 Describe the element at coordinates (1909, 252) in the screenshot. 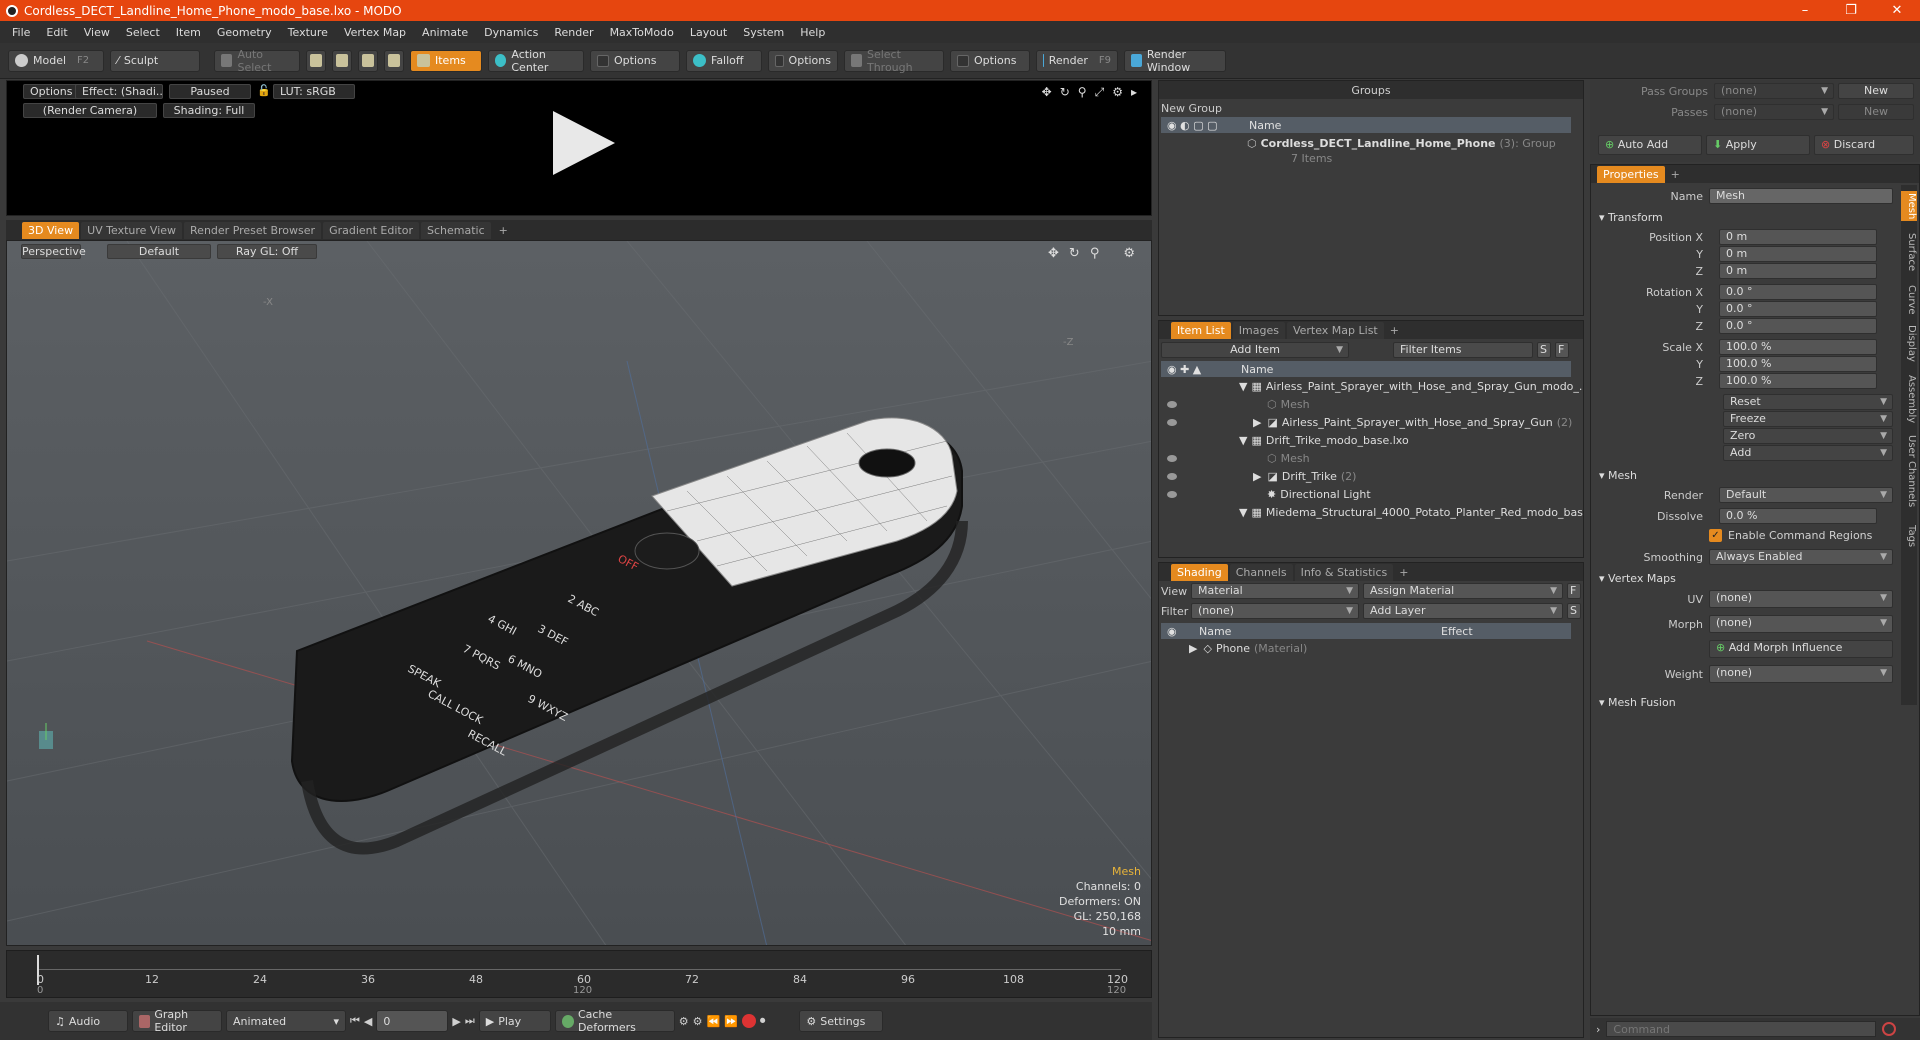

I see `side-tab-surface: Surface` at that location.